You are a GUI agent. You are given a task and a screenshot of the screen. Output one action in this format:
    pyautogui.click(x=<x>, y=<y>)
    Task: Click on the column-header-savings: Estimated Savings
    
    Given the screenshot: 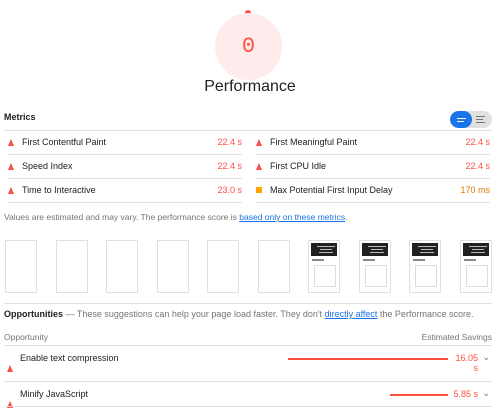 What is the action you would take?
    pyautogui.click(x=456, y=337)
    